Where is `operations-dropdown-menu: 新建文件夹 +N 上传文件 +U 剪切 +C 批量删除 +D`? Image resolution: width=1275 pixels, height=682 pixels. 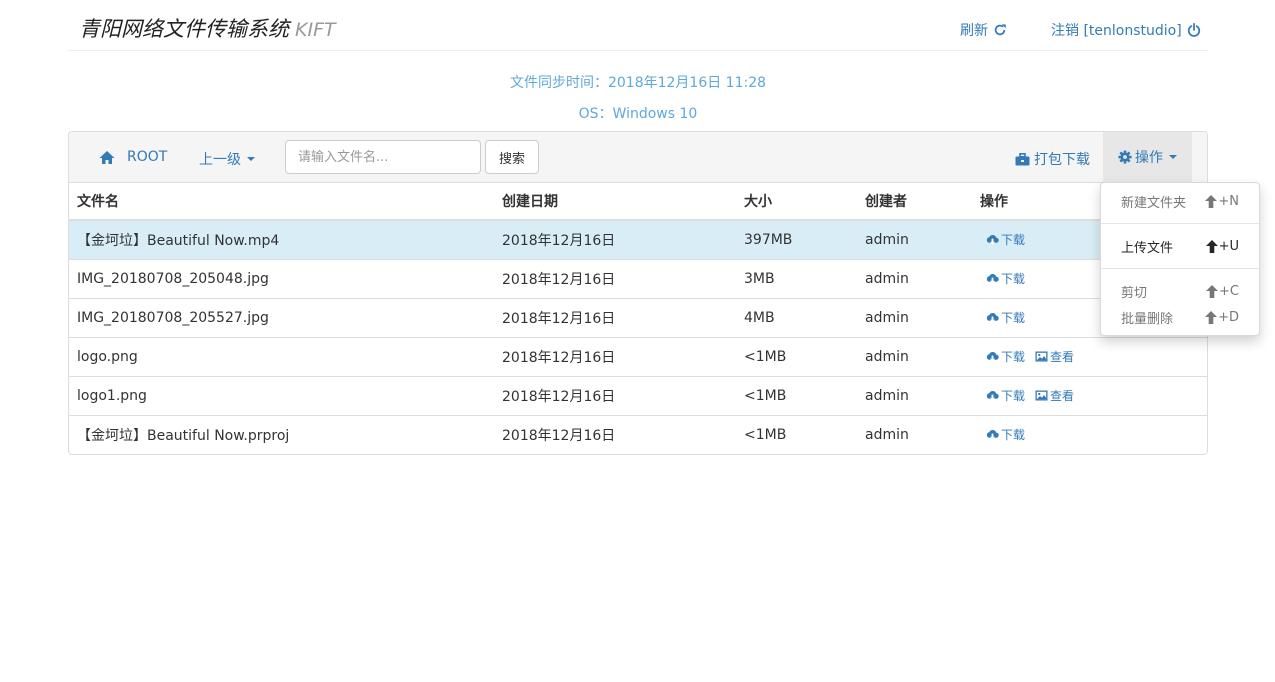
operations-dropdown-menu: 新建文件夹 +N 上传文件 +U 剪切 +C 批量删除 +D is located at coordinates (1180, 259).